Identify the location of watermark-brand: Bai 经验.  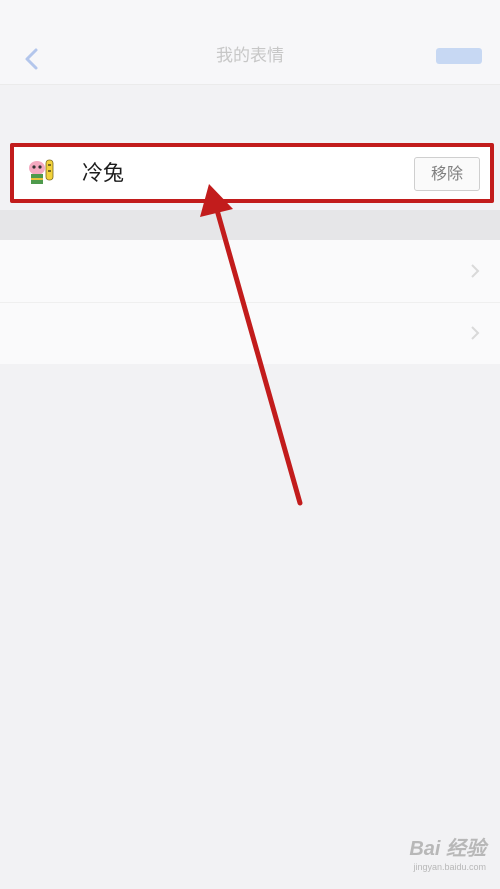
(447, 849).